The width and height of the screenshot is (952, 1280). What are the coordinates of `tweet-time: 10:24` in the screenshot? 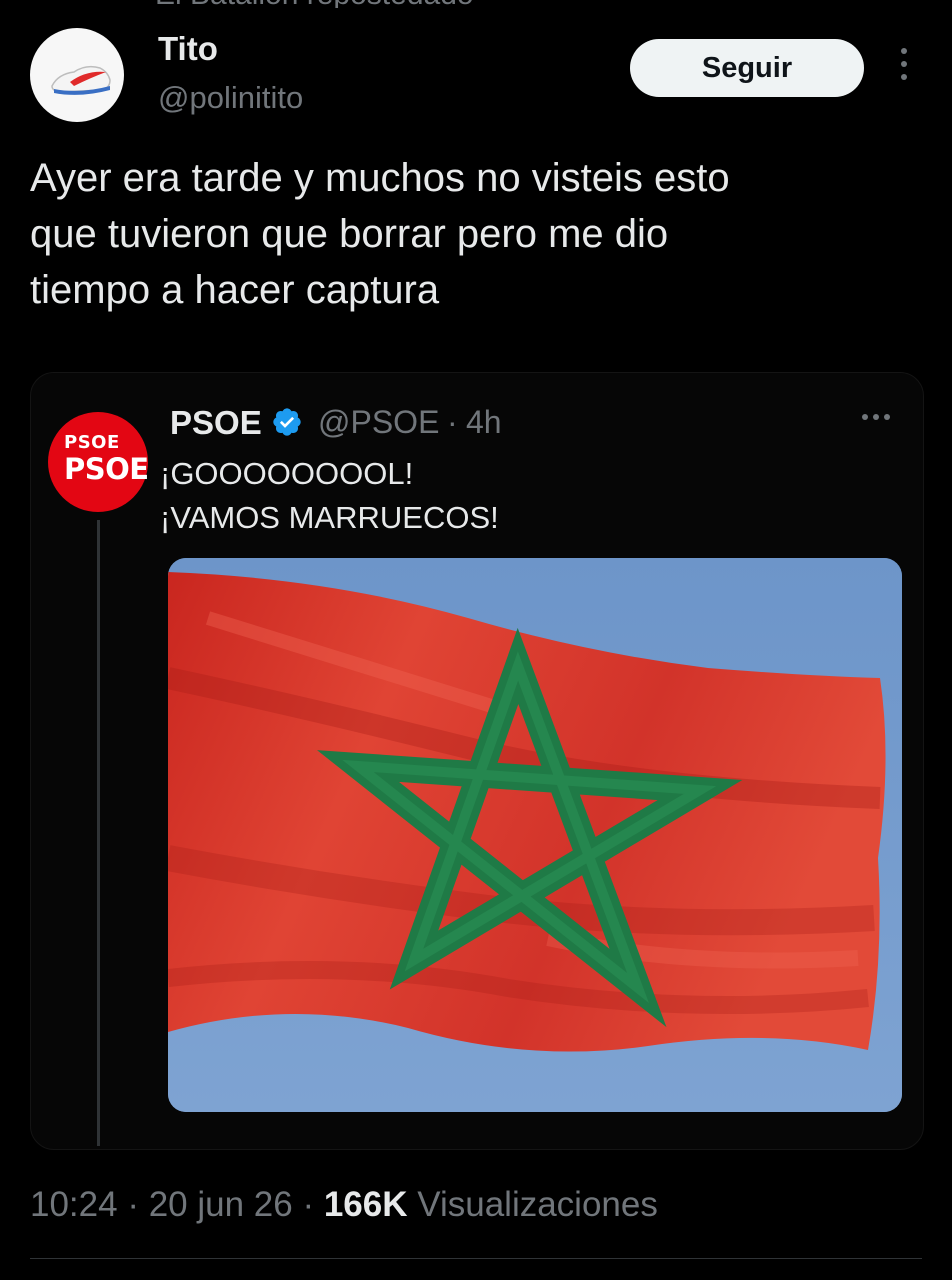 It's located at (74, 1204).